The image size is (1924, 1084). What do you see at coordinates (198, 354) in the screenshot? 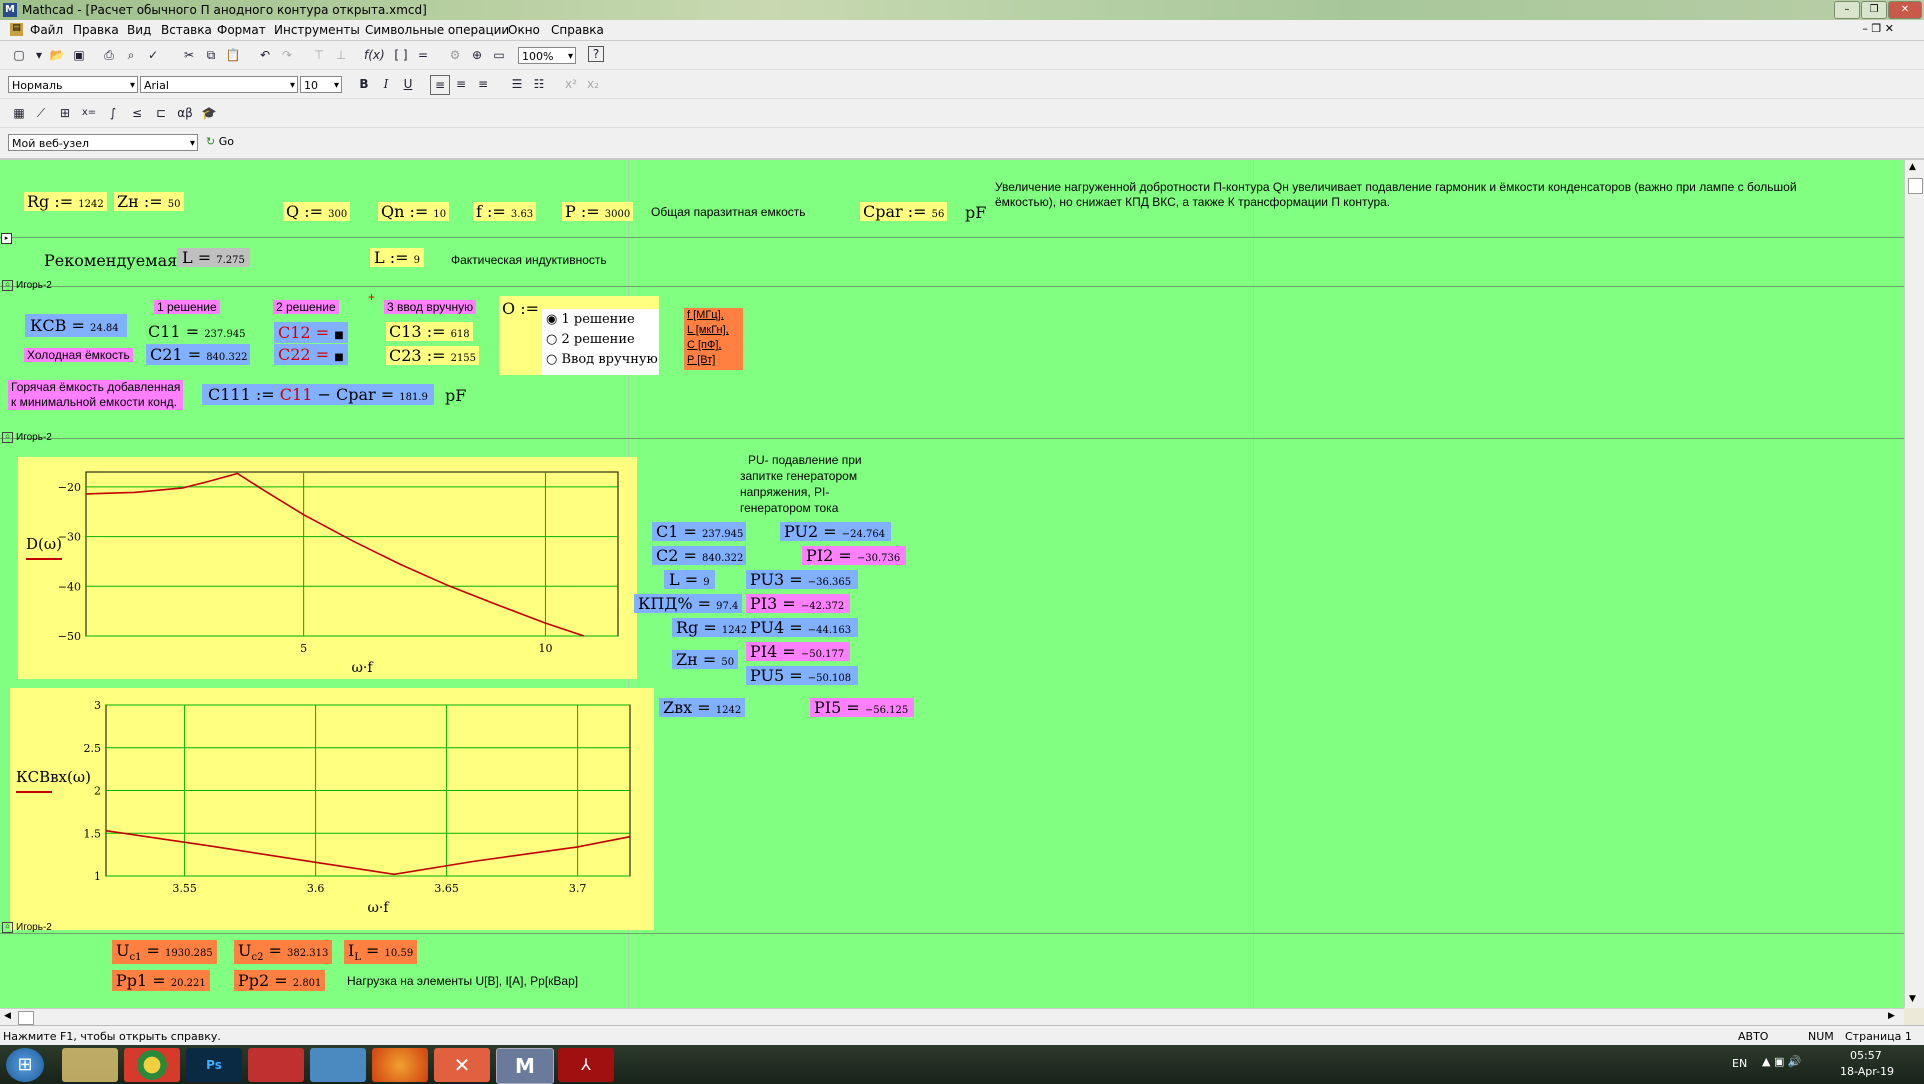
I see `c21-result: C21 = 840.322` at bounding box center [198, 354].